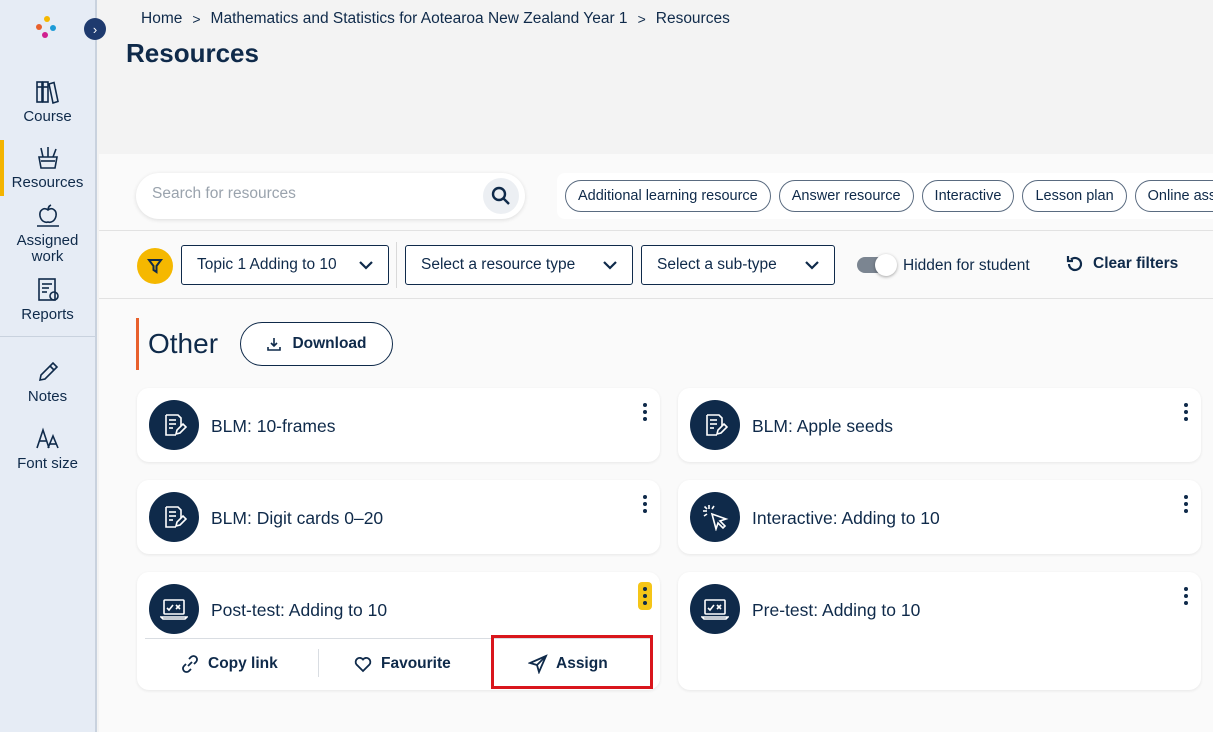  I want to click on card-title: BLM: Apple seeds, so click(823, 426).